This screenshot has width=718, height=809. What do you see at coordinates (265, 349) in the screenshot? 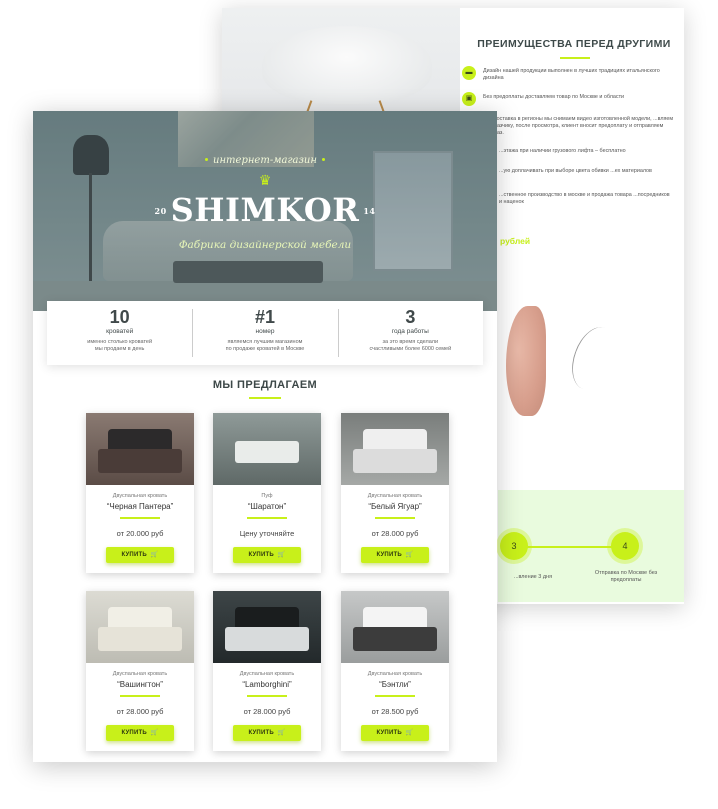
I see `stat-desc-line2: по продаже кроватей в Москве` at bounding box center [265, 349].